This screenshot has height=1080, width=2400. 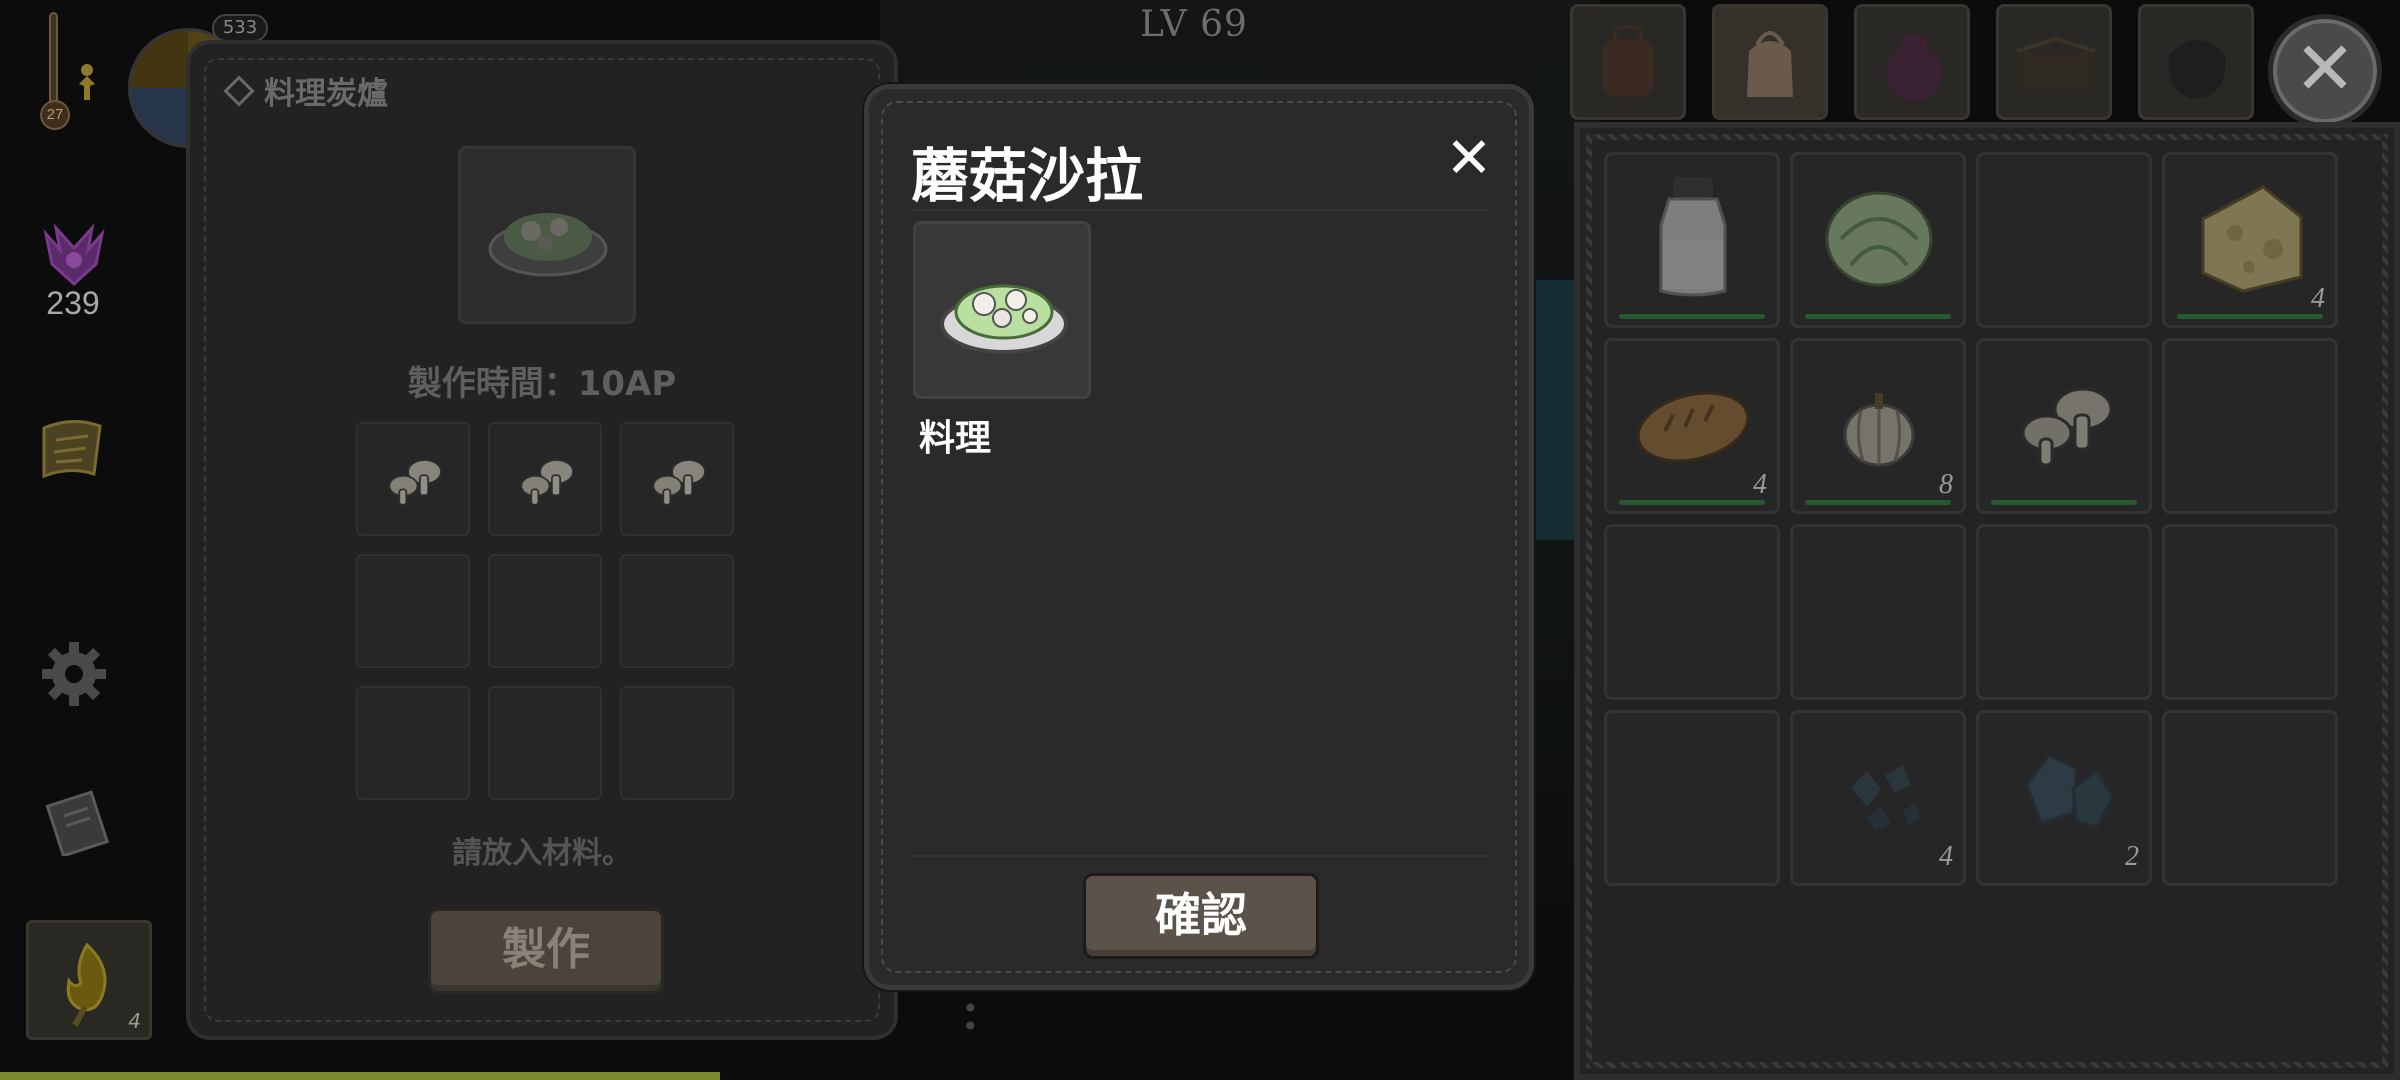 What do you see at coordinates (955, 438) in the screenshot?
I see `recipe-category: 料理` at bounding box center [955, 438].